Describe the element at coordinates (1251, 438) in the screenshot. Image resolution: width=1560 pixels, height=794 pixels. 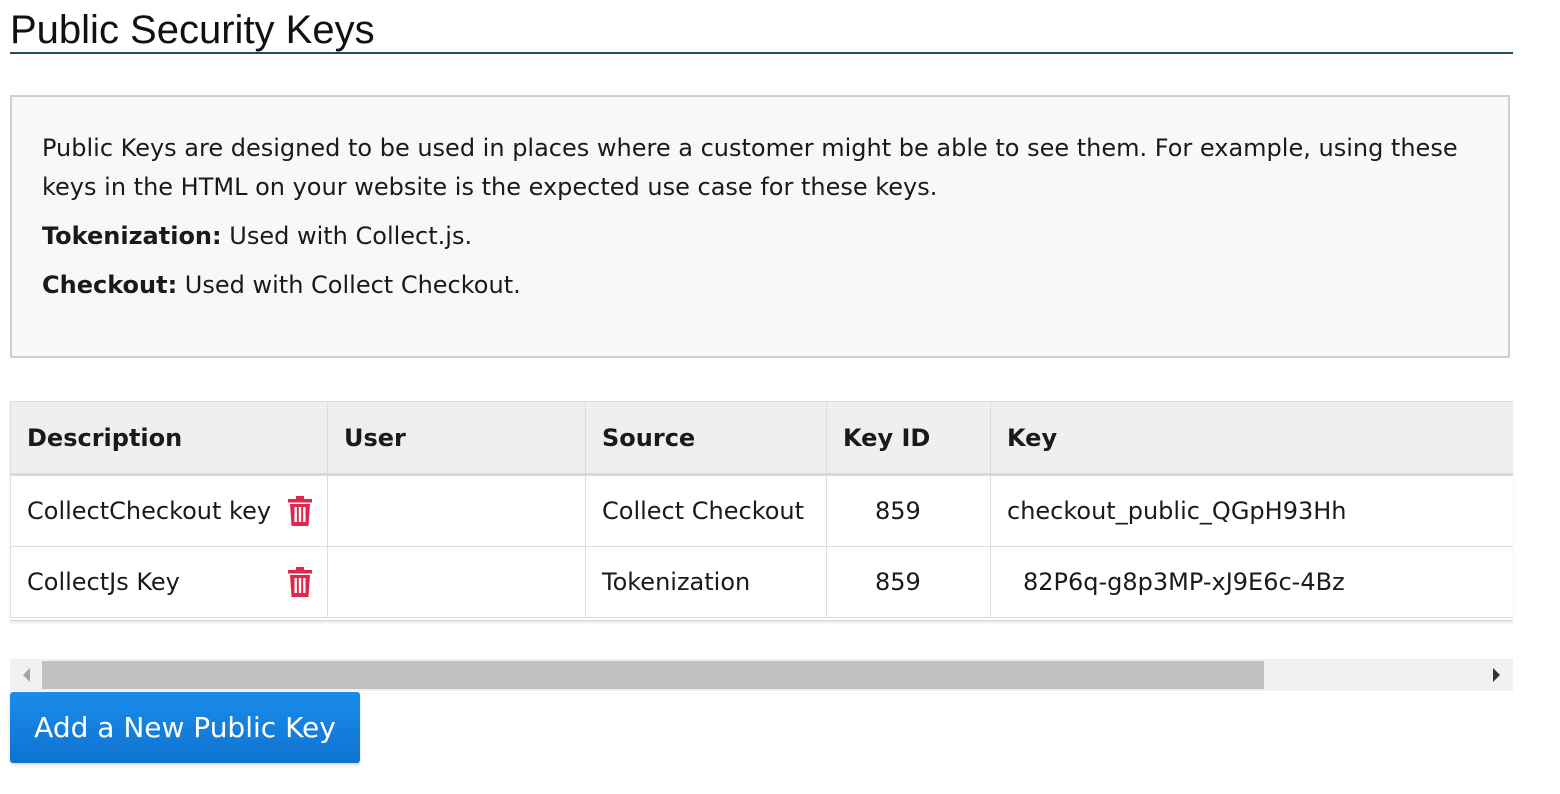
I see `column-header-key: Key` at that location.